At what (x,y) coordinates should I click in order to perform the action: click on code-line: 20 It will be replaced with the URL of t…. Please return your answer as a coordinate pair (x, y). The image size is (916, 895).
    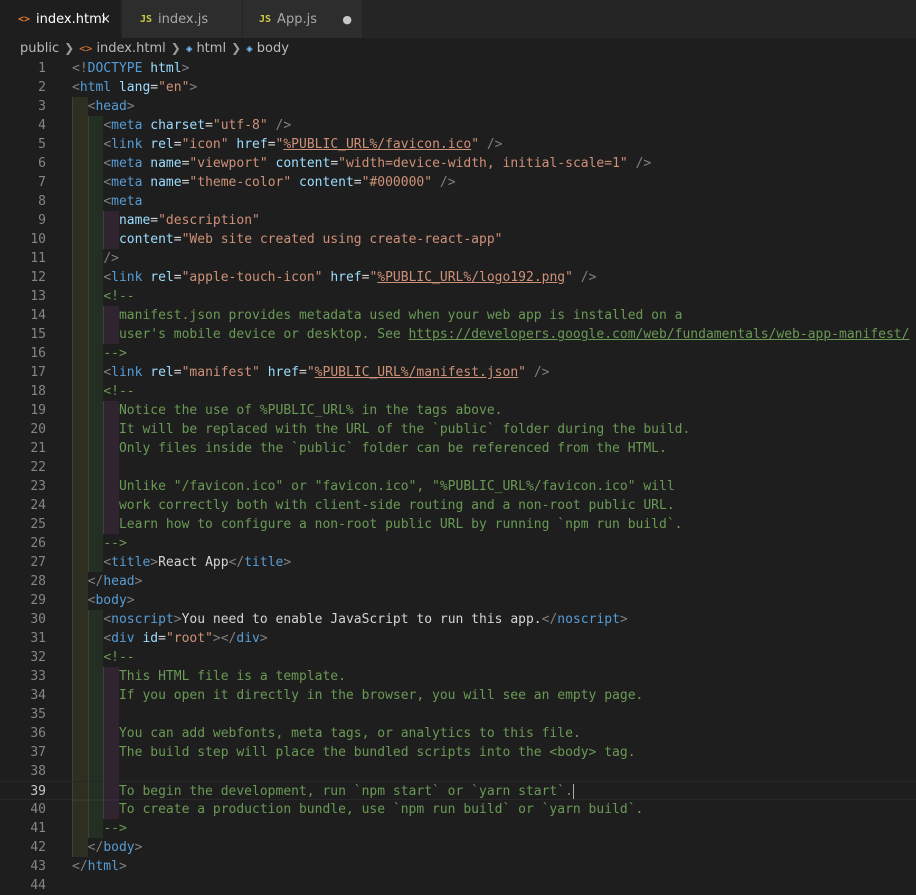
    Looking at the image, I should click on (458, 429).